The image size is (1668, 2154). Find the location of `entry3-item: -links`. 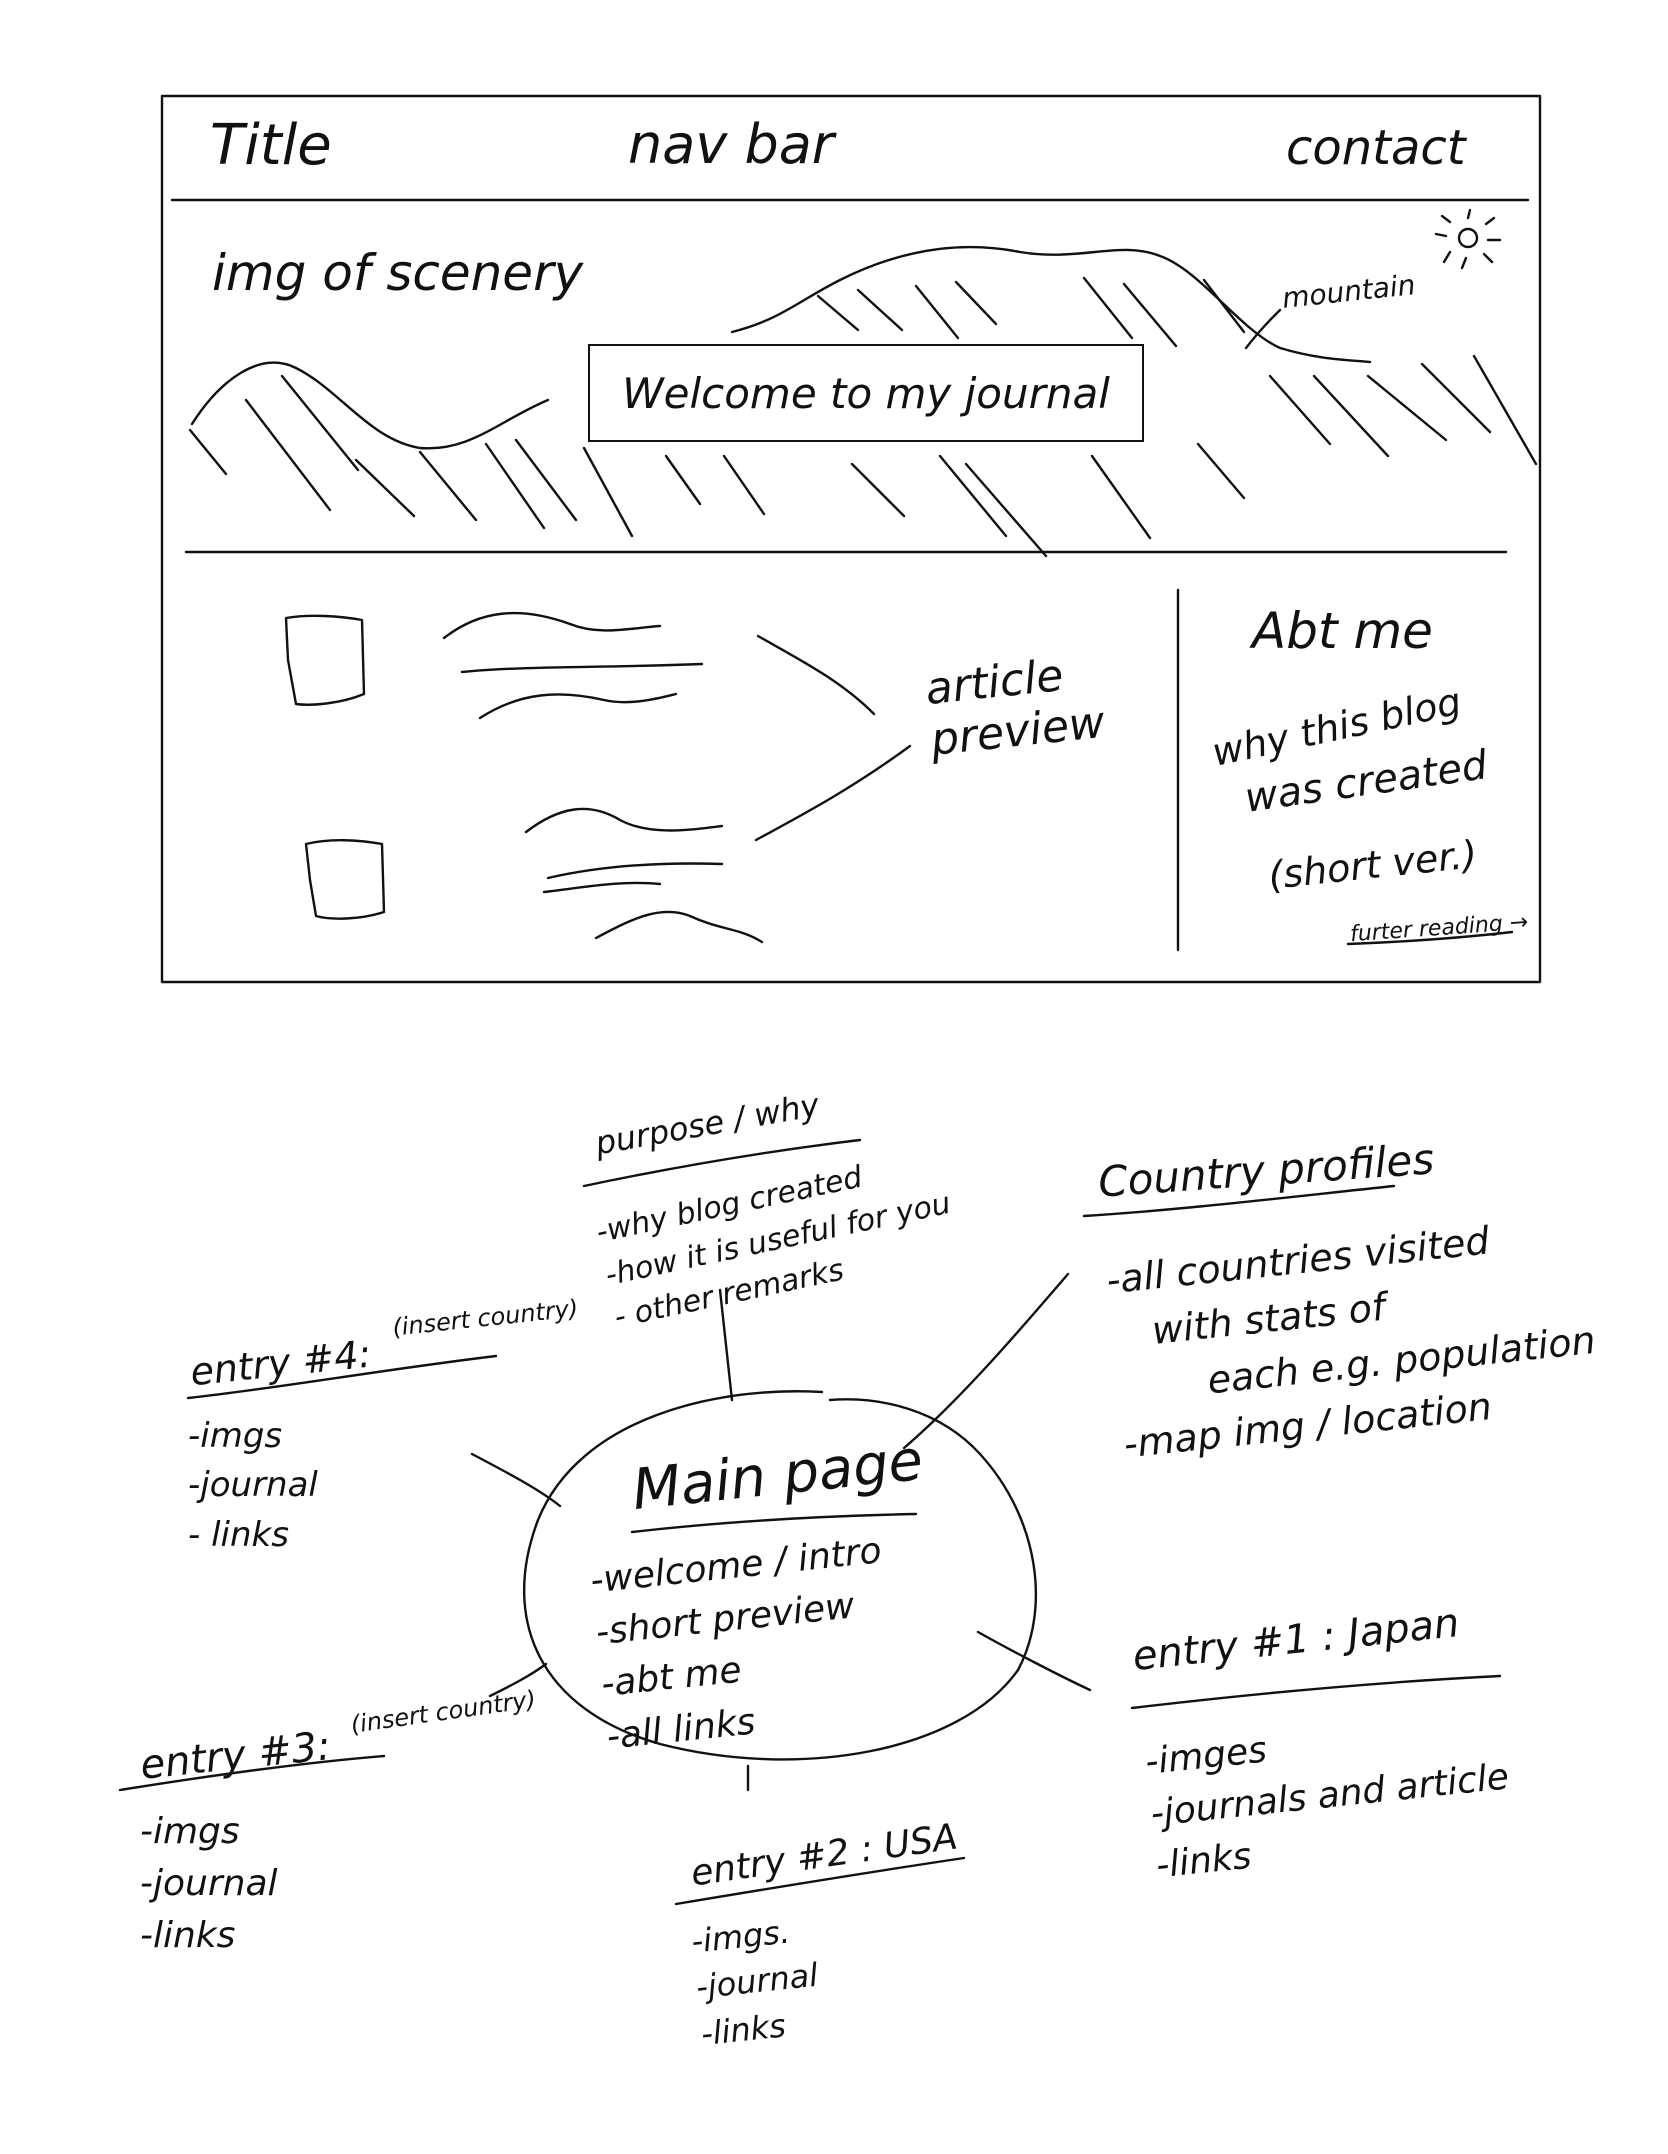

entry3-item: -links is located at coordinates (188, 1936).